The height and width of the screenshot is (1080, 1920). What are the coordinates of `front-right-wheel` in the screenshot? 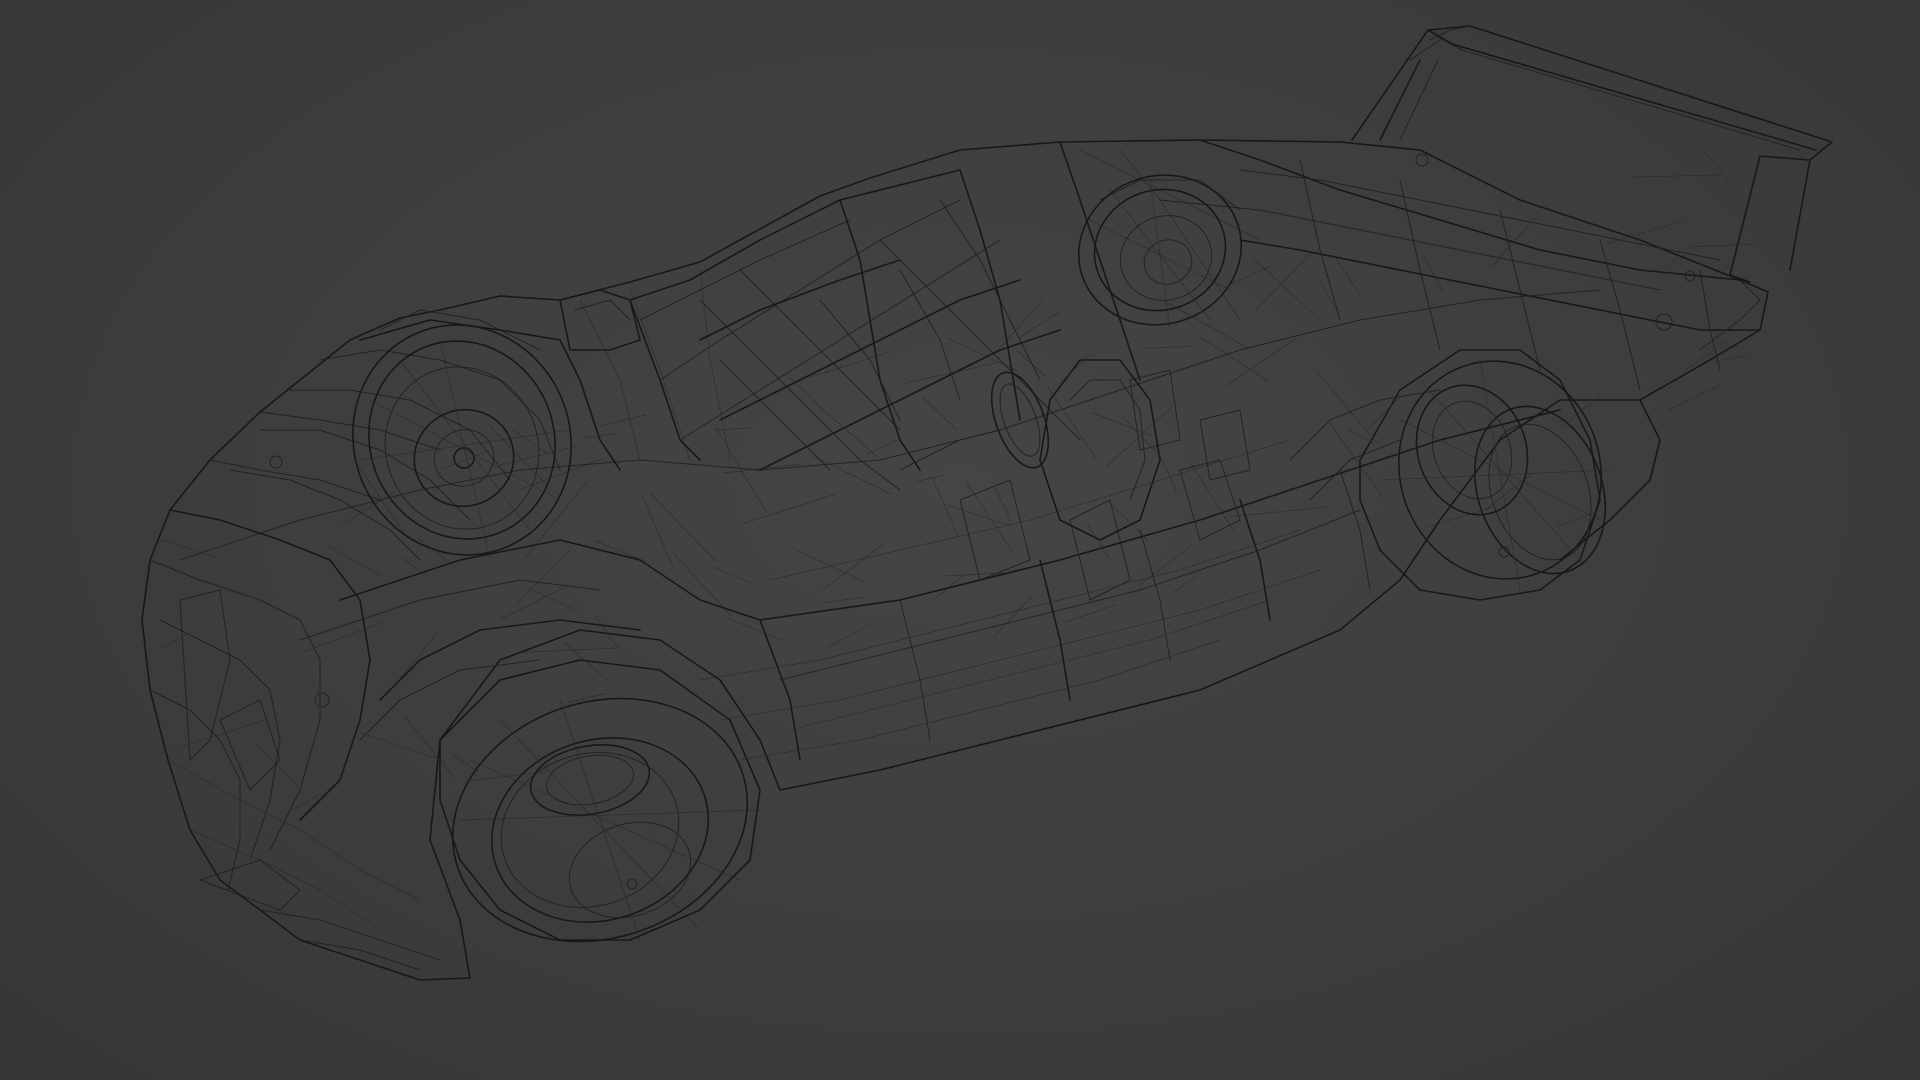 It's located at (600, 801).